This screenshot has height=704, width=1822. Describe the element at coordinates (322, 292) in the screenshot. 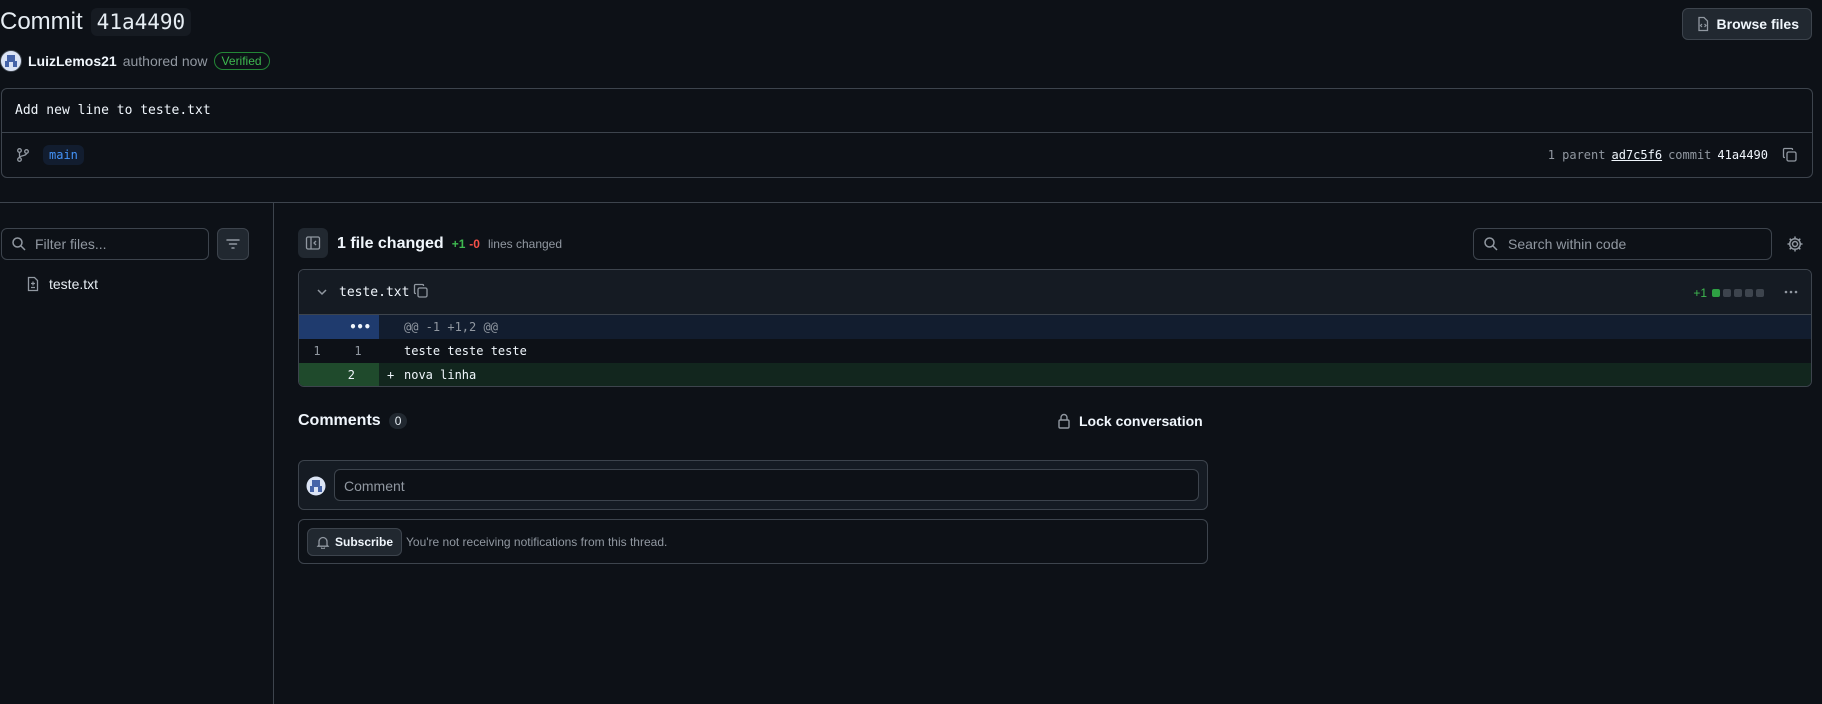

I see `chevron-down-icon` at that location.